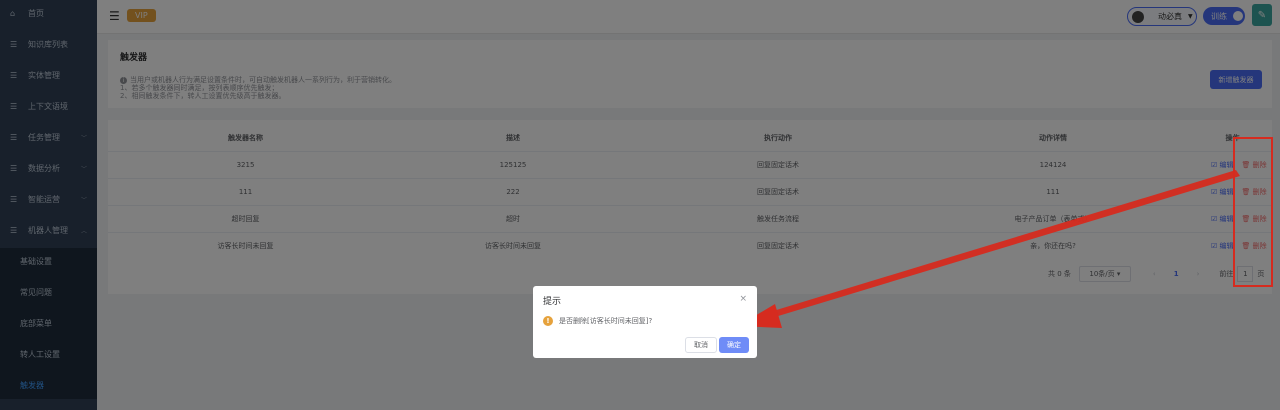 This screenshot has height=410, width=1280. I want to click on cancel-button: 取消, so click(701, 345).